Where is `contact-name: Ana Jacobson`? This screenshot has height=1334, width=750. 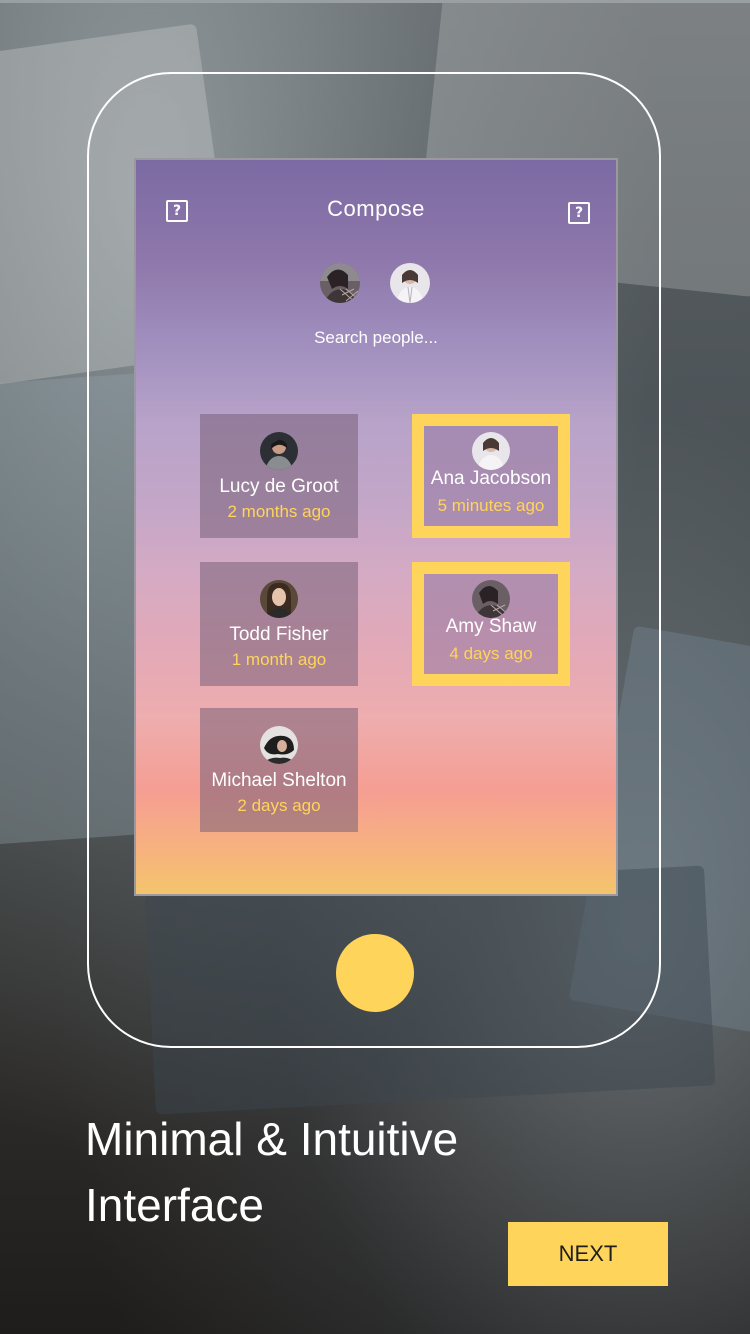
contact-name: Ana Jacobson is located at coordinates (491, 478).